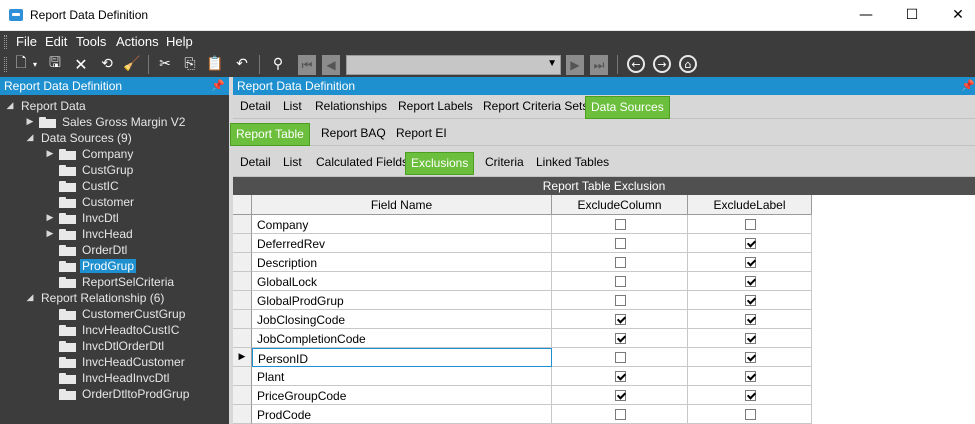 The width and height of the screenshot is (975, 424). What do you see at coordinates (662, 64) in the screenshot?
I see `forward-icon: →` at bounding box center [662, 64].